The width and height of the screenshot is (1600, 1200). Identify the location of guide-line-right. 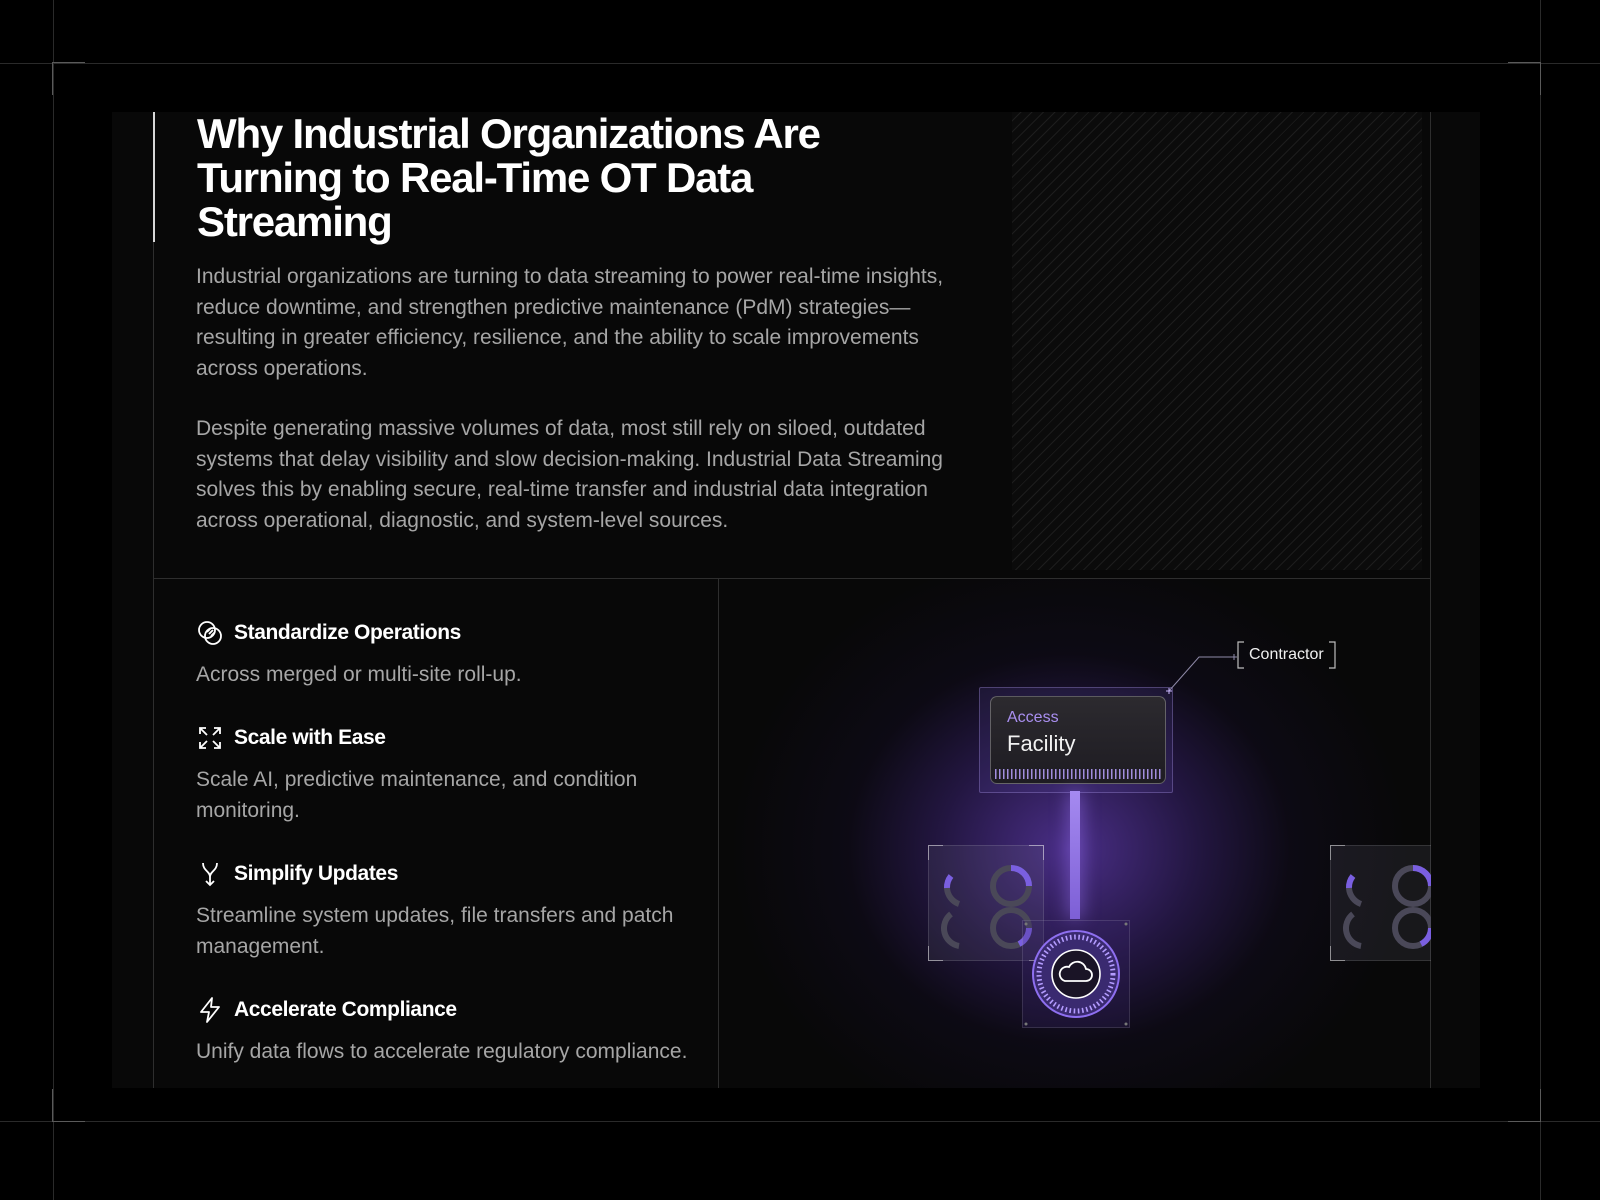
(1540, 600).